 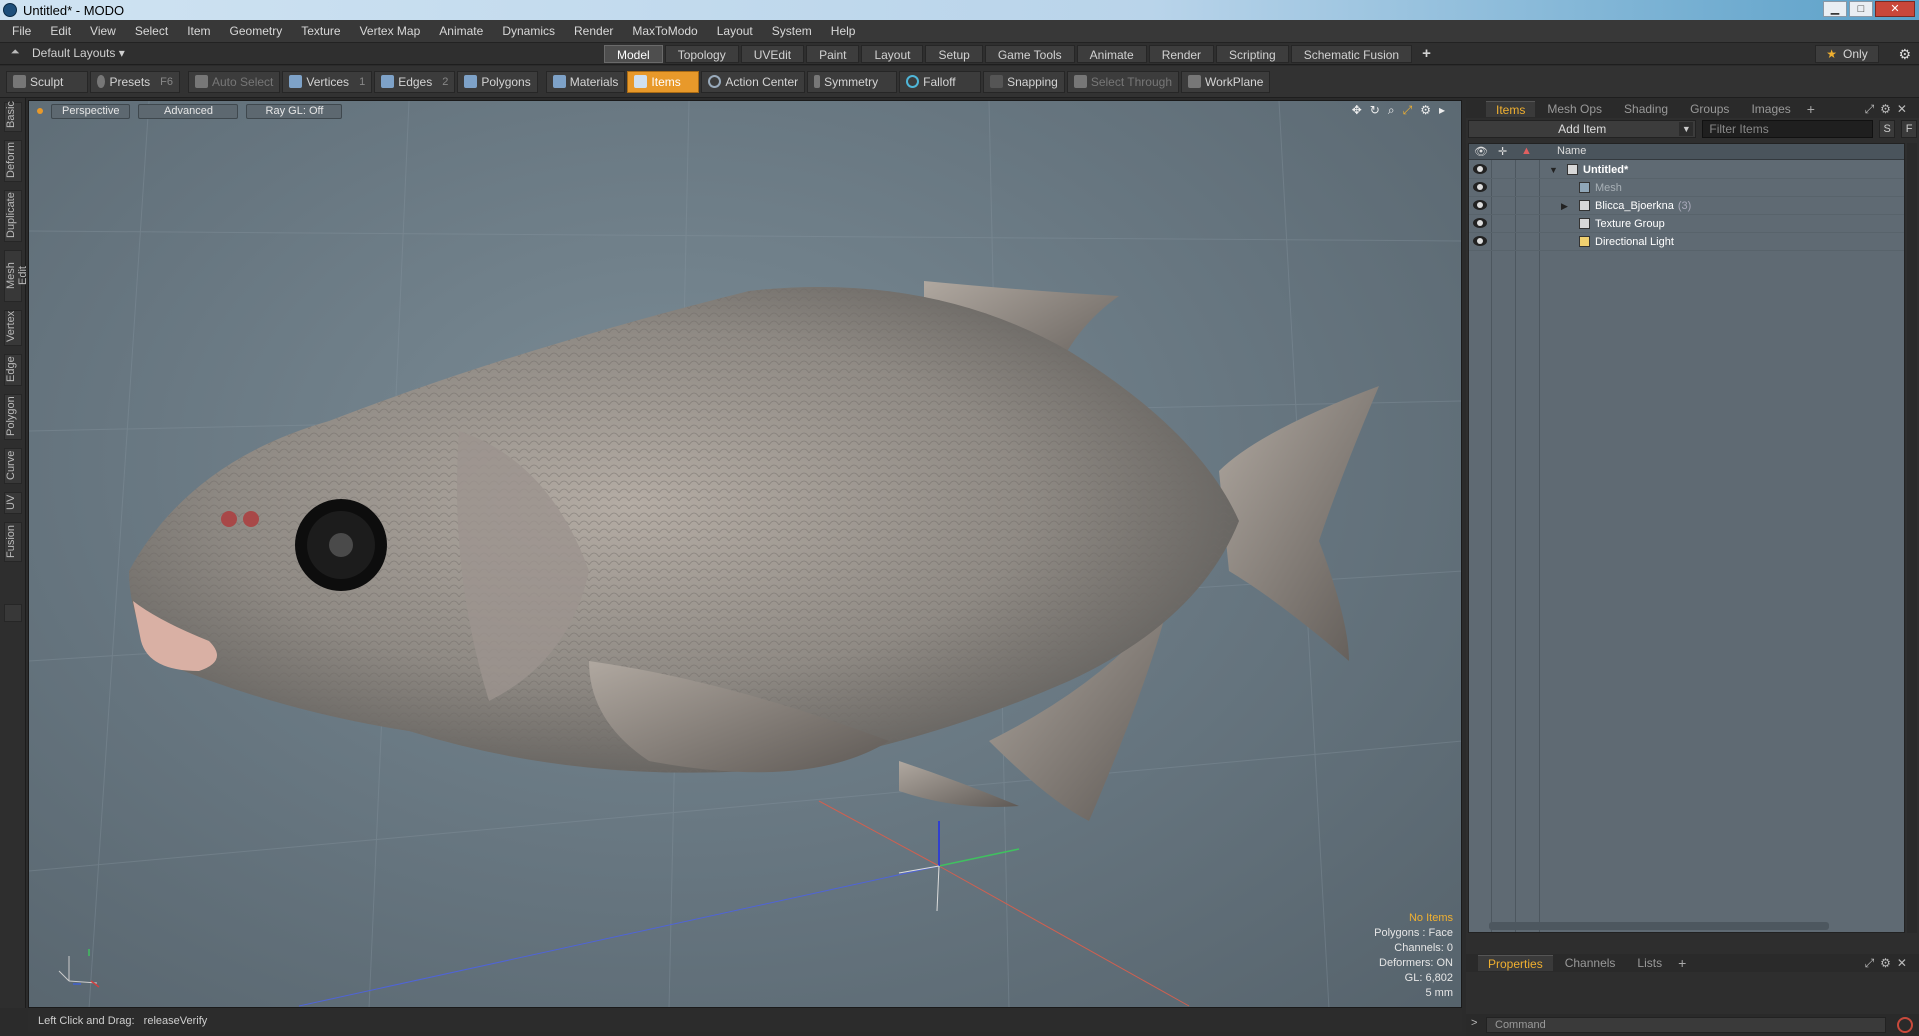 I want to click on item-row-blicca: ▶ Blicca_Bjoerkna (3), so click(x=1686, y=206).